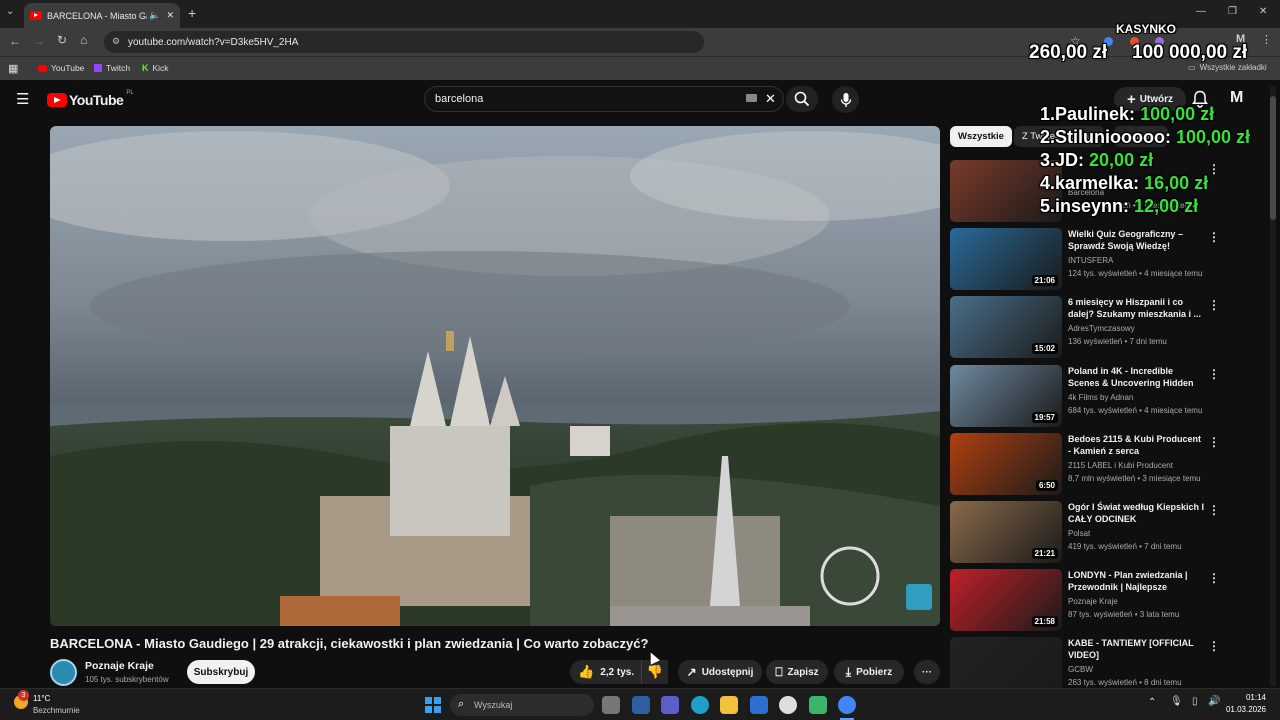  Describe the element at coordinates (1046, 485) in the screenshot. I see `video-duration: 6:50` at that location.